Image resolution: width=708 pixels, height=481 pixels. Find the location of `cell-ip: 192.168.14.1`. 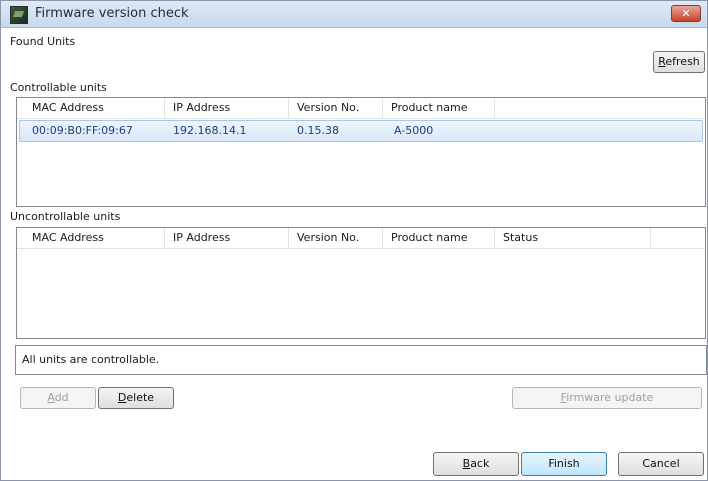

cell-ip: 192.168.14.1 is located at coordinates (210, 130).